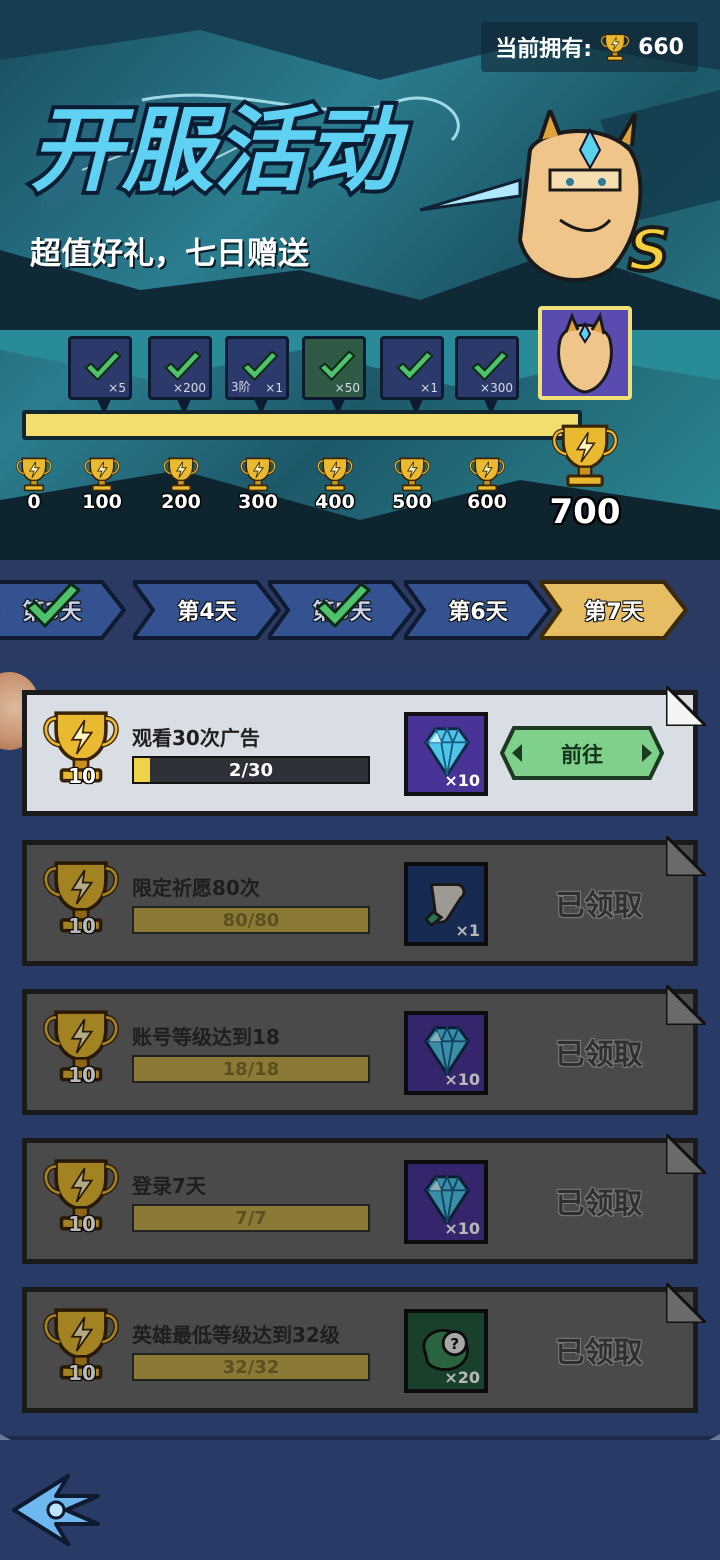 The image size is (720, 1560). I want to click on milestone-tick: 500, so click(412, 484).